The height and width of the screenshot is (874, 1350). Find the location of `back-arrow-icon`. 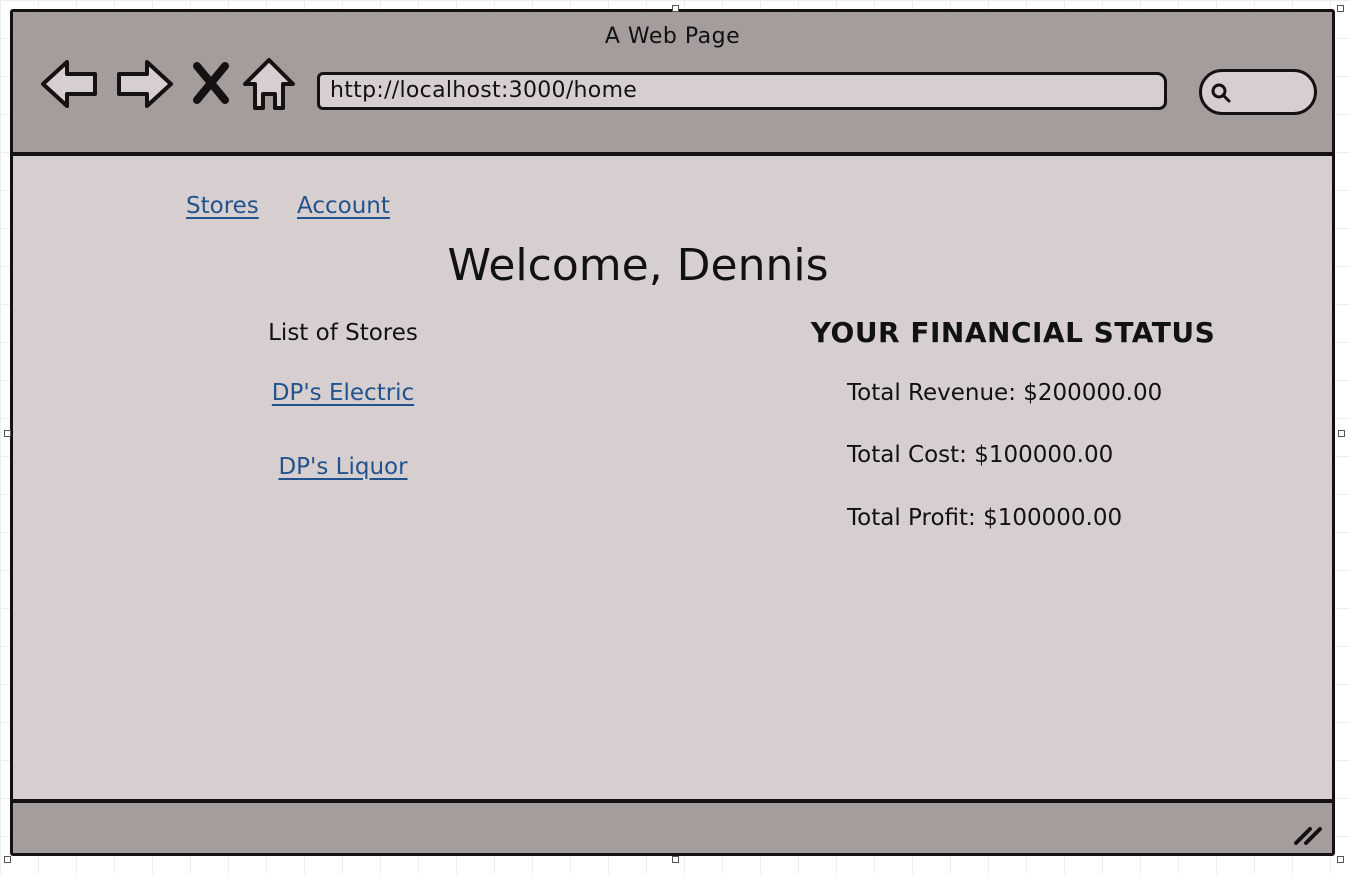

back-arrow-icon is located at coordinates (69, 84).